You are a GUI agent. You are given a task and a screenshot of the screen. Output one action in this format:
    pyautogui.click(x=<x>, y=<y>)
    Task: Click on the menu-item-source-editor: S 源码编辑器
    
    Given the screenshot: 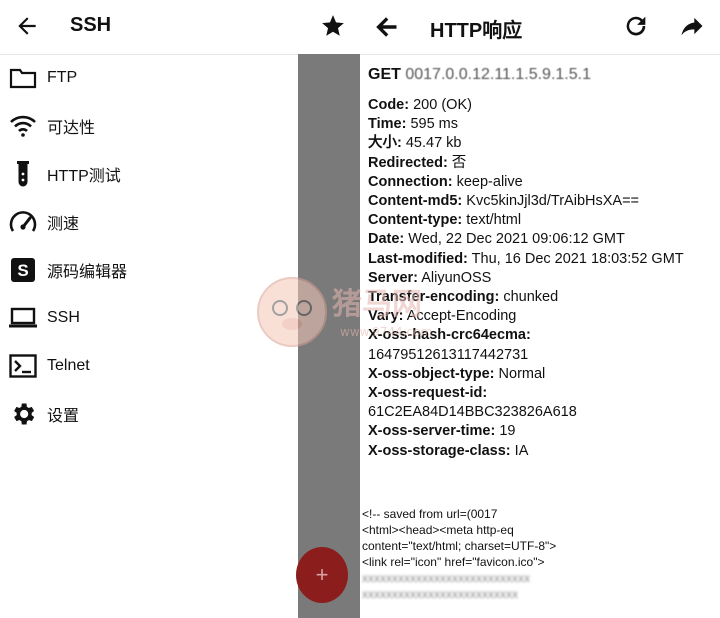 What is the action you would take?
    pyautogui.click(x=149, y=270)
    